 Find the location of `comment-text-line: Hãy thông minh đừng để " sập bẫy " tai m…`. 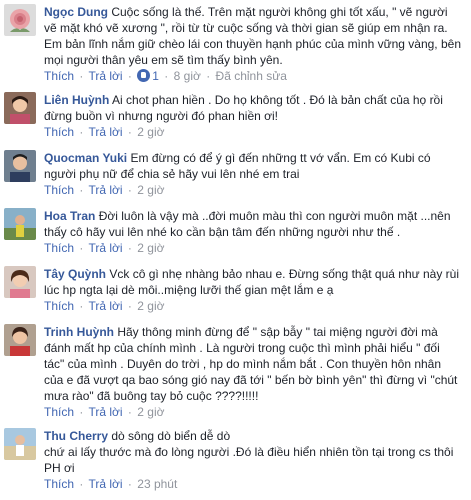

comment-text-line: Hãy thông minh đừng để " sập bẫy " tai m… is located at coordinates (277, 332).